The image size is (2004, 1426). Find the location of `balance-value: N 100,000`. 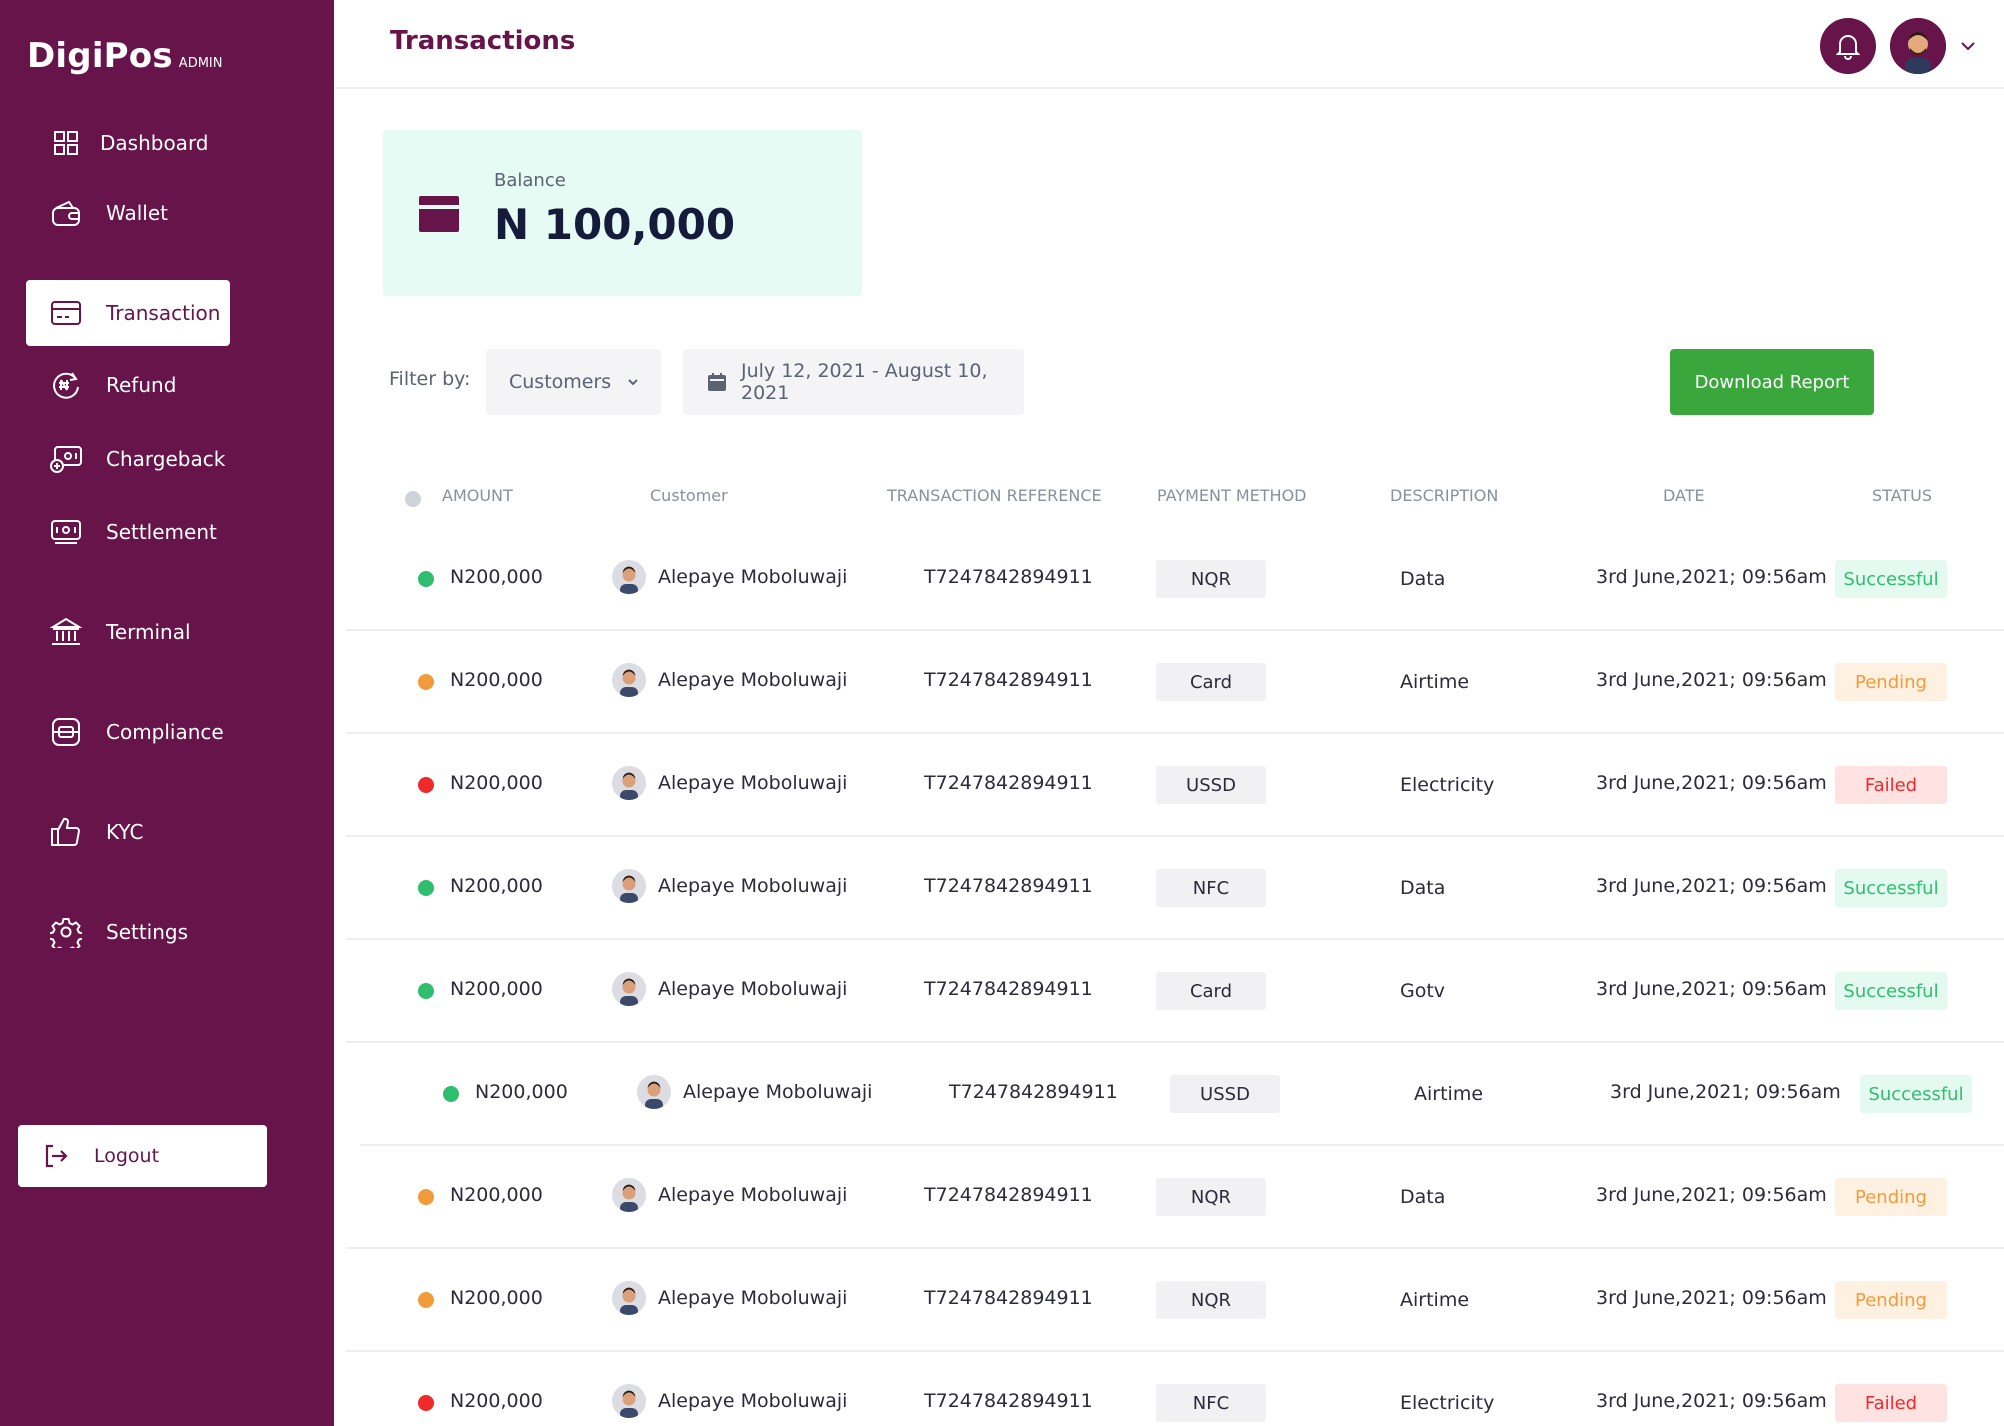

balance-value: N 100,000 is located at coordinates (615, 224).